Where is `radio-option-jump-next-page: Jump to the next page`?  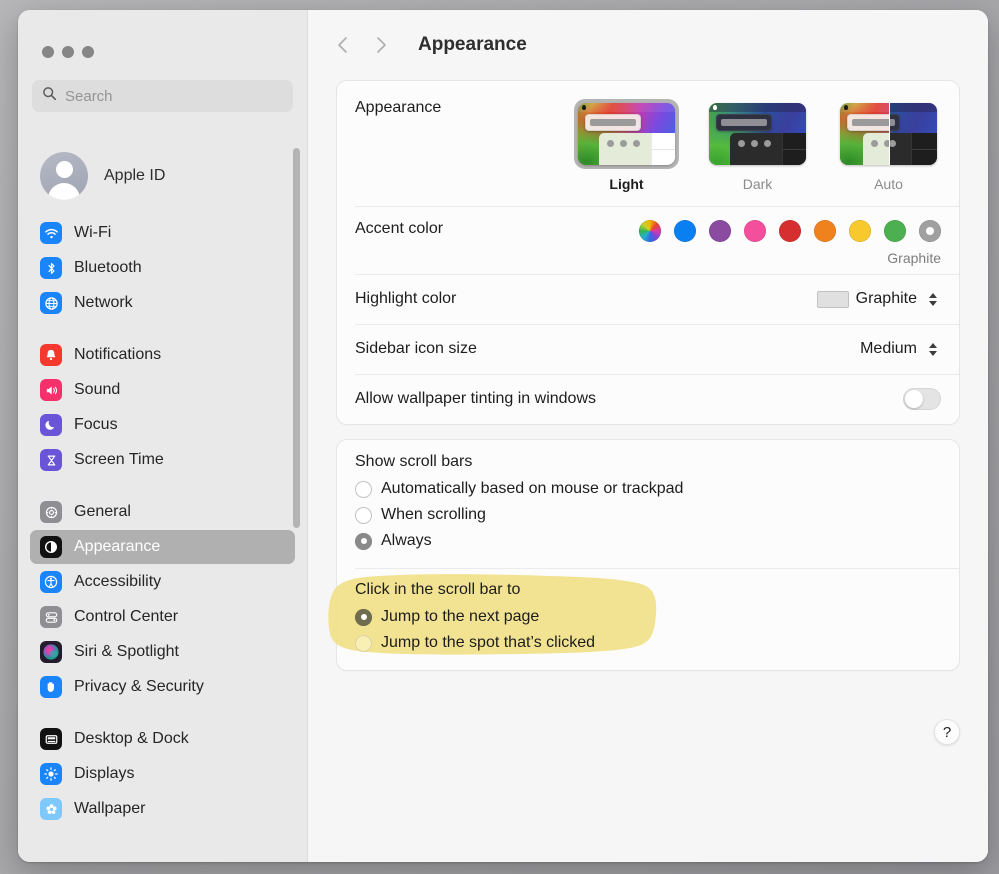
radio-option-jump-next-page: Jump to the next page is located at coordinates (648, 617).